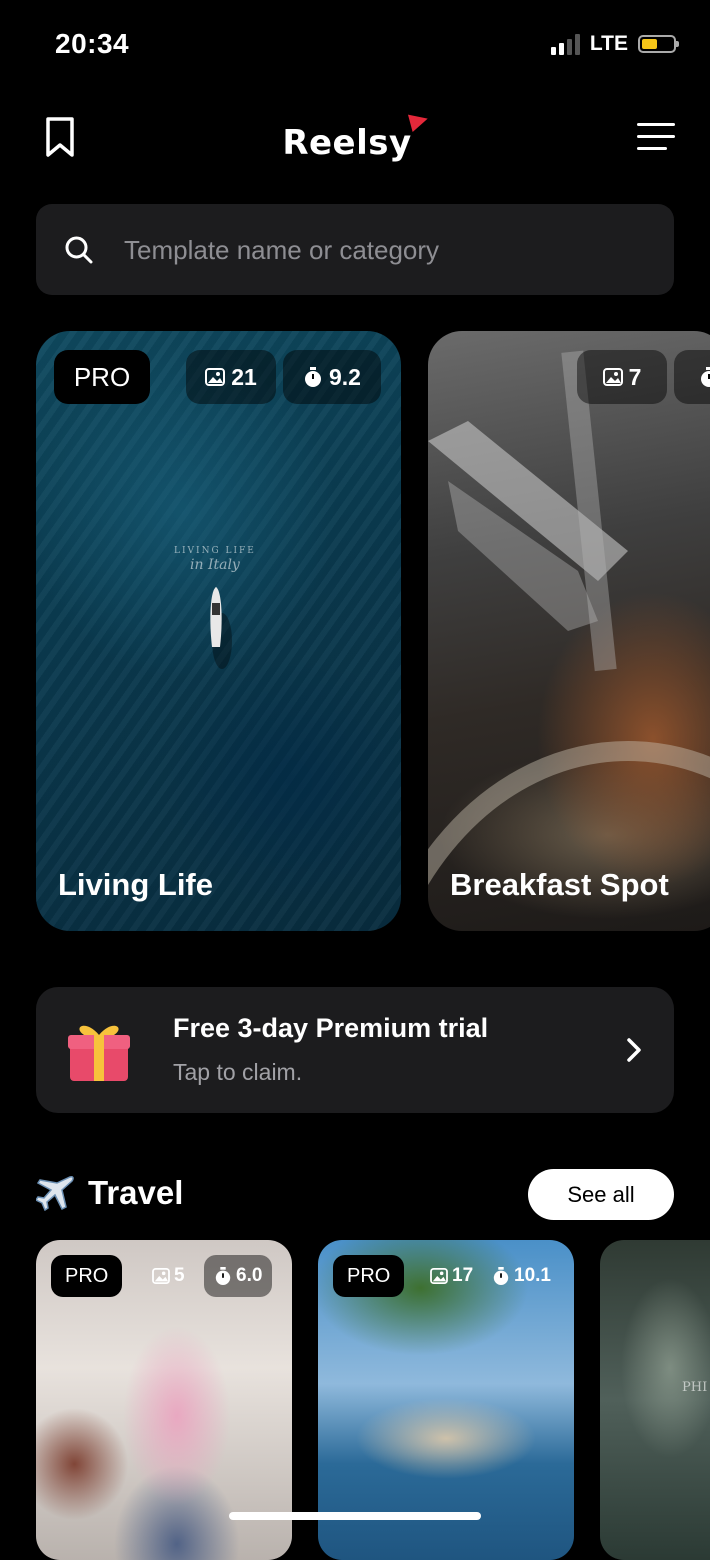 This screenshot has height=1560, width=710. I want to click on search-bar, so click(355, 249).